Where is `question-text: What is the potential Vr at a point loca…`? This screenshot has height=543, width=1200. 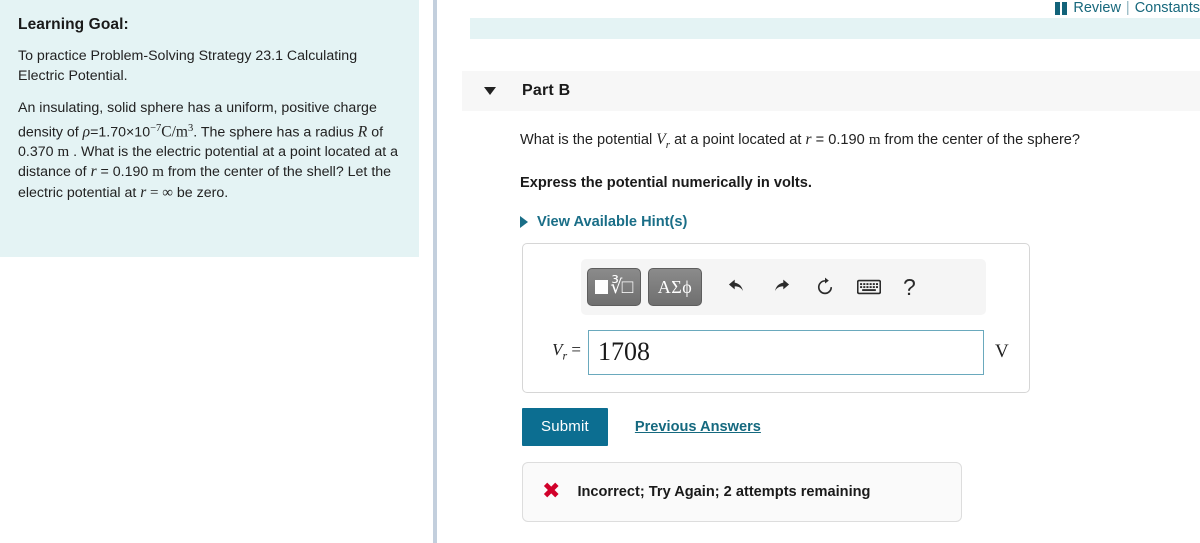 question-text: What is the potential Vr at a point loca… is located at coordinates (860, 142).